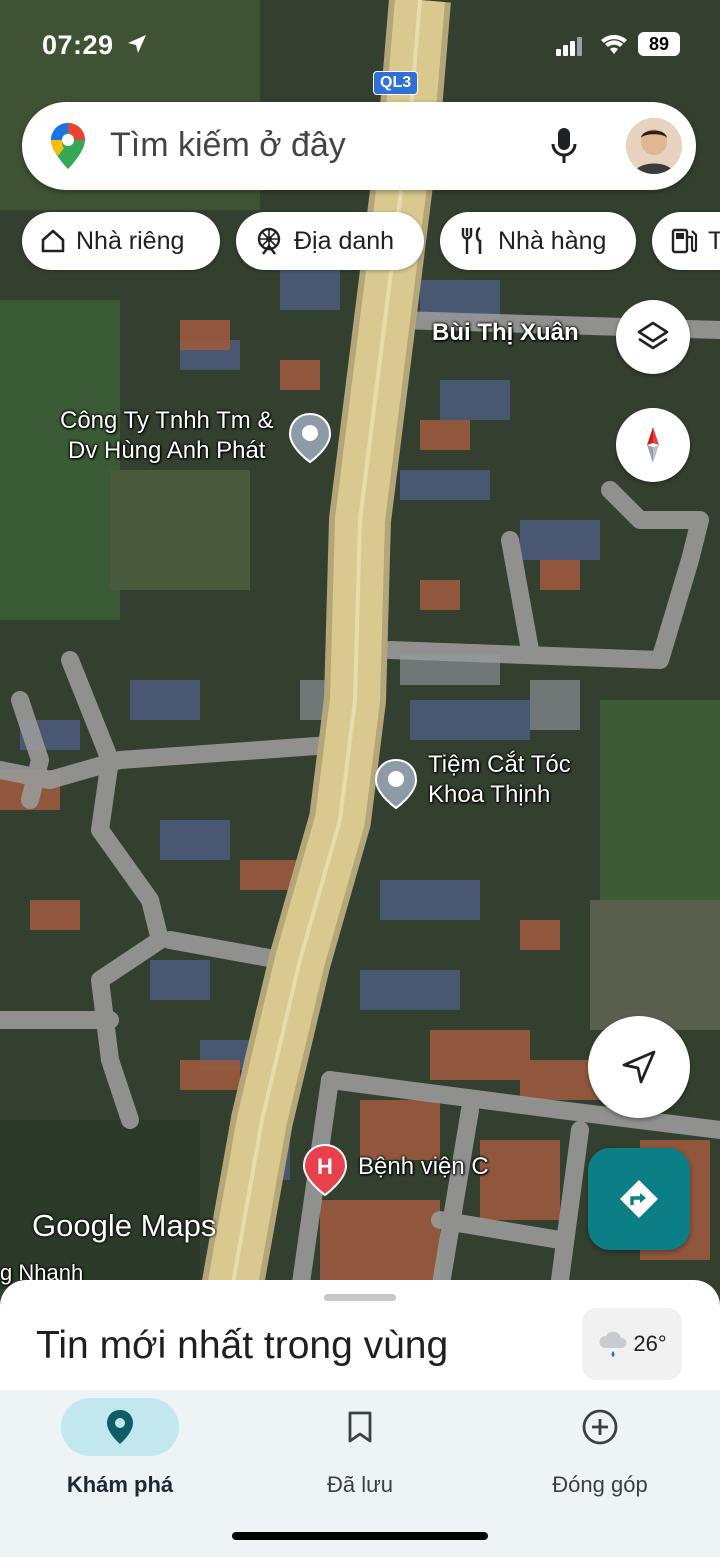 The height and width of the screenshot is (1557, 720). What do you see at coordinates (325, 1166) in the screenshot?
I see `svg-text: H` at bounding box center [325, 1166].